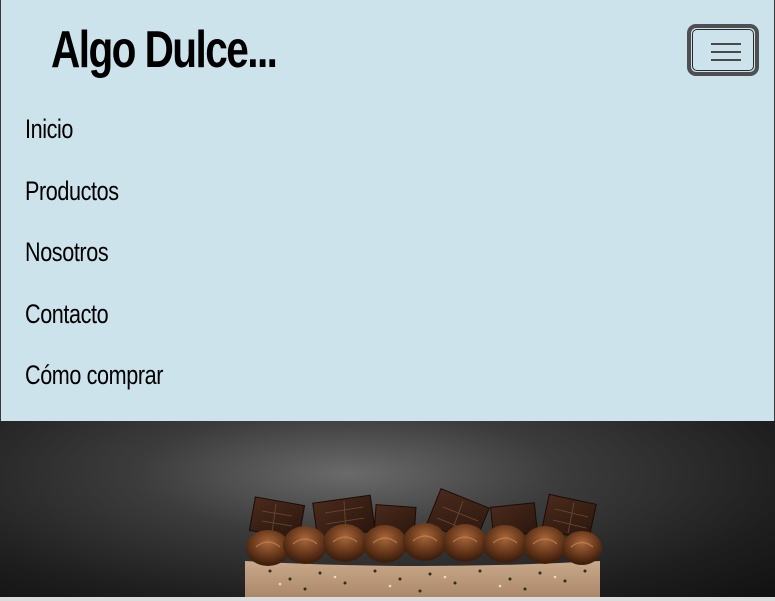  What do you see at coordinates (72, 191) in the screenshot?
I see `nav-link-productos: Productos` at bounding box center [72, 191].